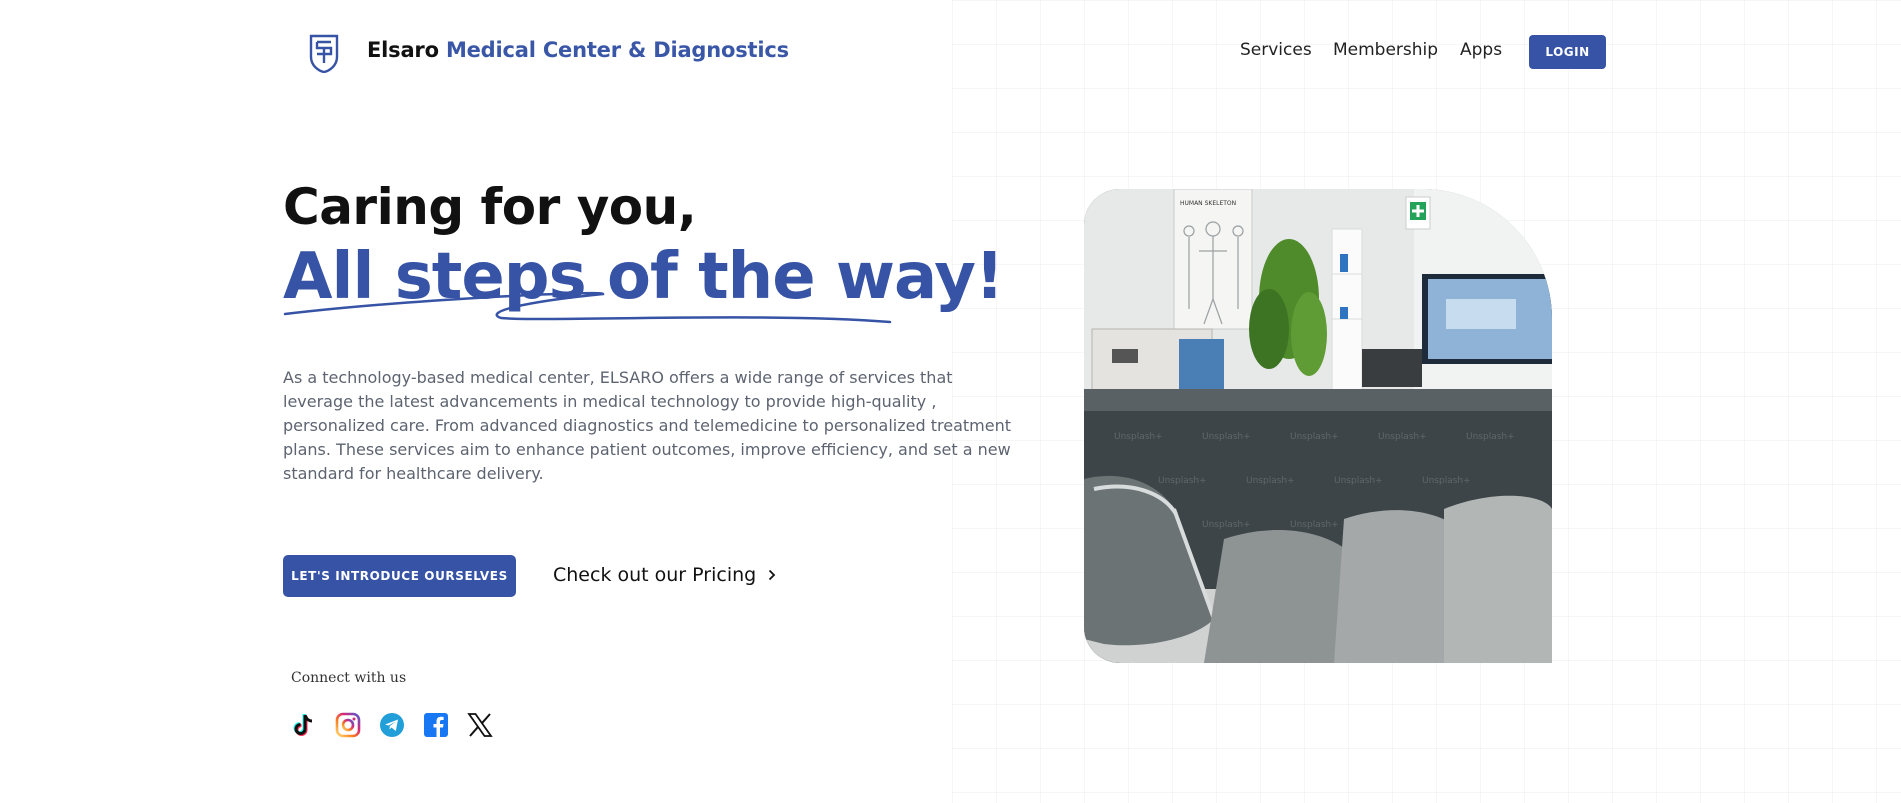 The width and height of the screenshot is (1901, 803). I want to click on introduce-ourselves-button: LET'S INTRODUCE OURSELVES, so click(399, 576).